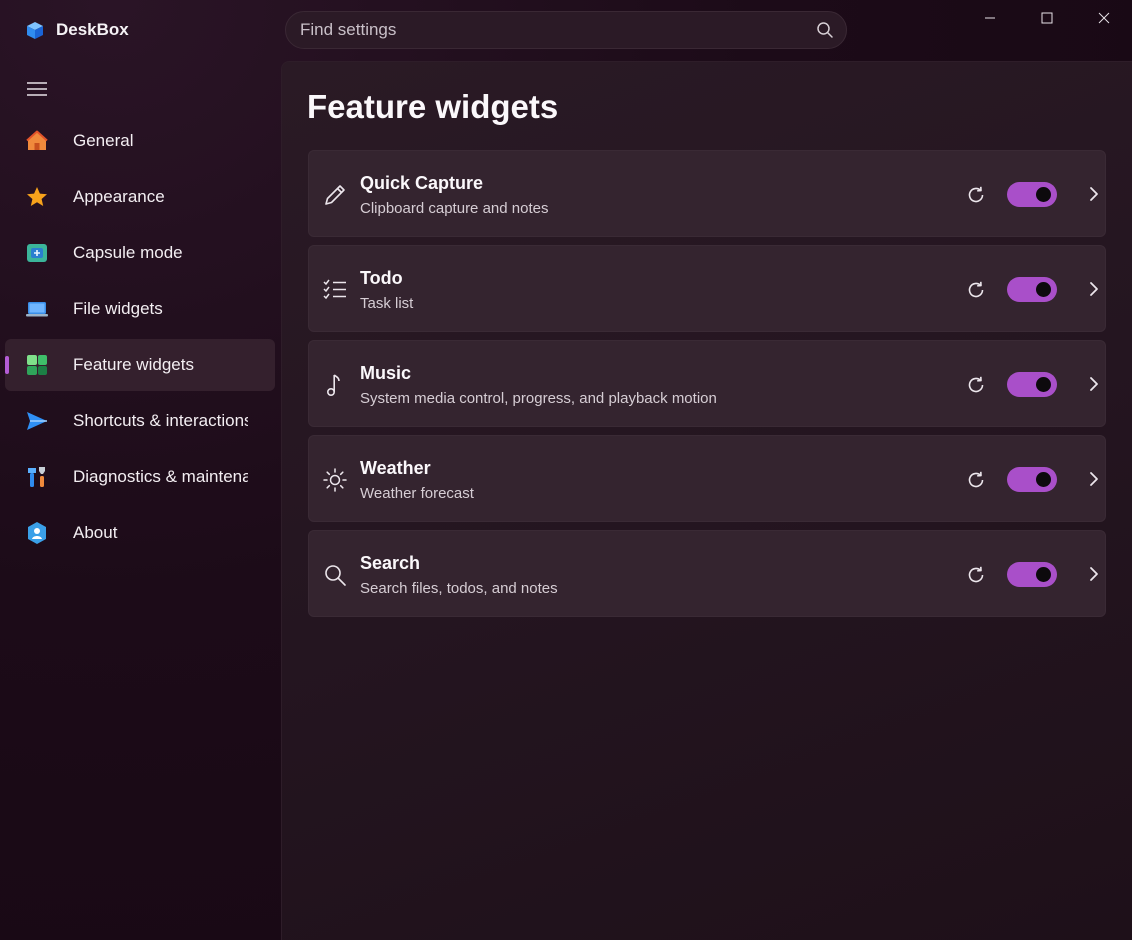  I want to click on sidebar-item-label: Shortcuts & interactions, so click(160, 420).